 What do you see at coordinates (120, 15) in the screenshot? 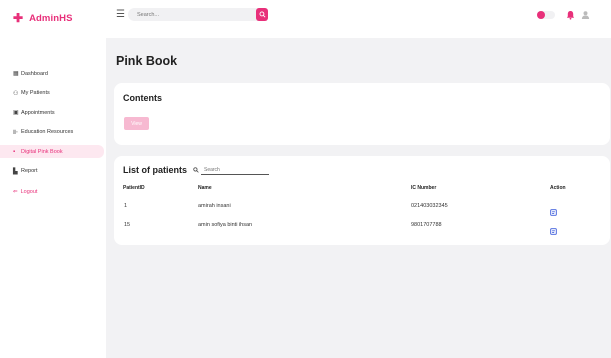
I see `menu-toggle-icon: ☰` at bounding box center [120, 15].